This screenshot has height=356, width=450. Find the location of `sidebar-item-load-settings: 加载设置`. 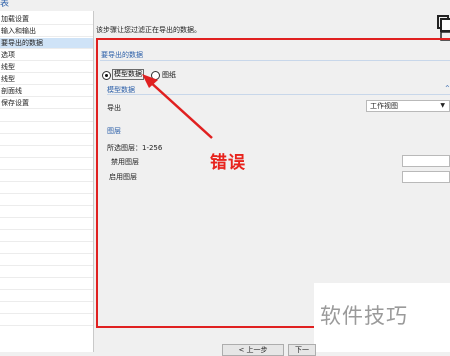

sidebar-item-load-settings: 加载设置 is located at coordinates (46, 19).